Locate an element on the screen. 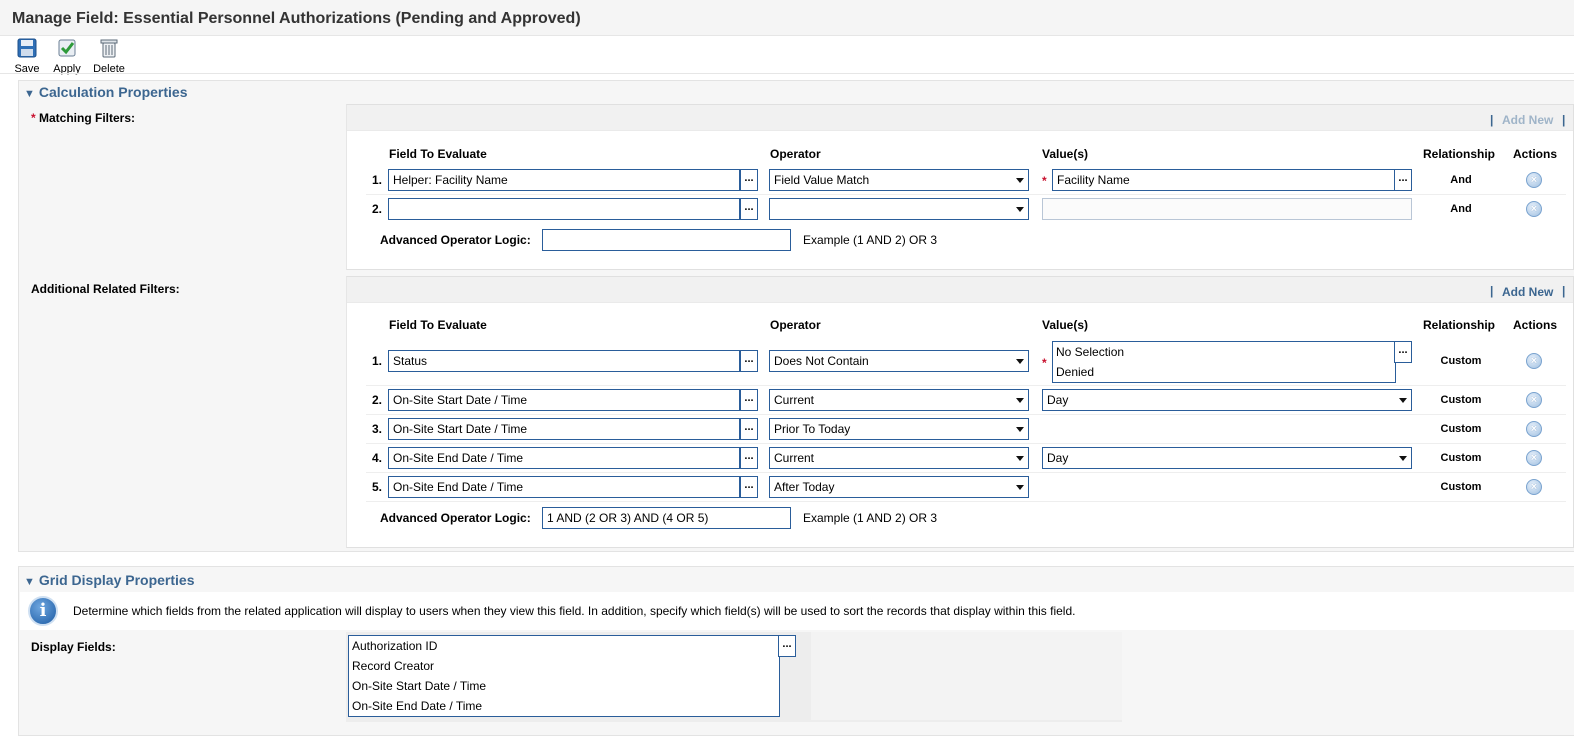 The image size is (1574, 736). advanced-logic-input is located at coordinates (666, 240).